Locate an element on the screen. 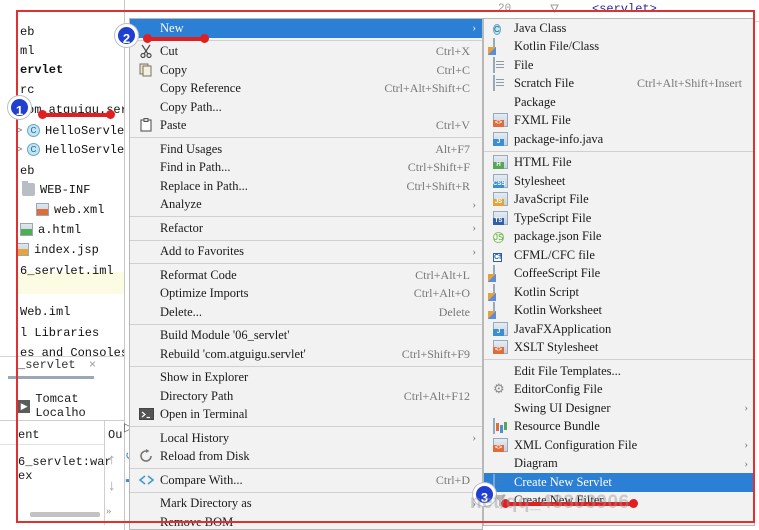  new-item-xml-configuration-file: <> XML Configuration File › is located at coordinates (619, 445).